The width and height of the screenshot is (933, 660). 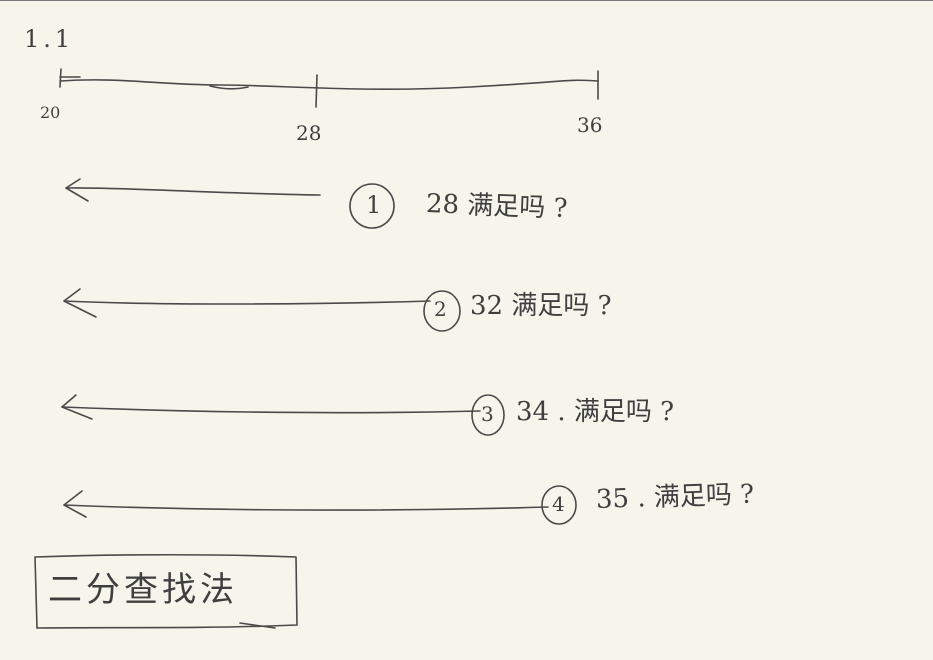 I want to click on number-line, so click(x=329, y=88).